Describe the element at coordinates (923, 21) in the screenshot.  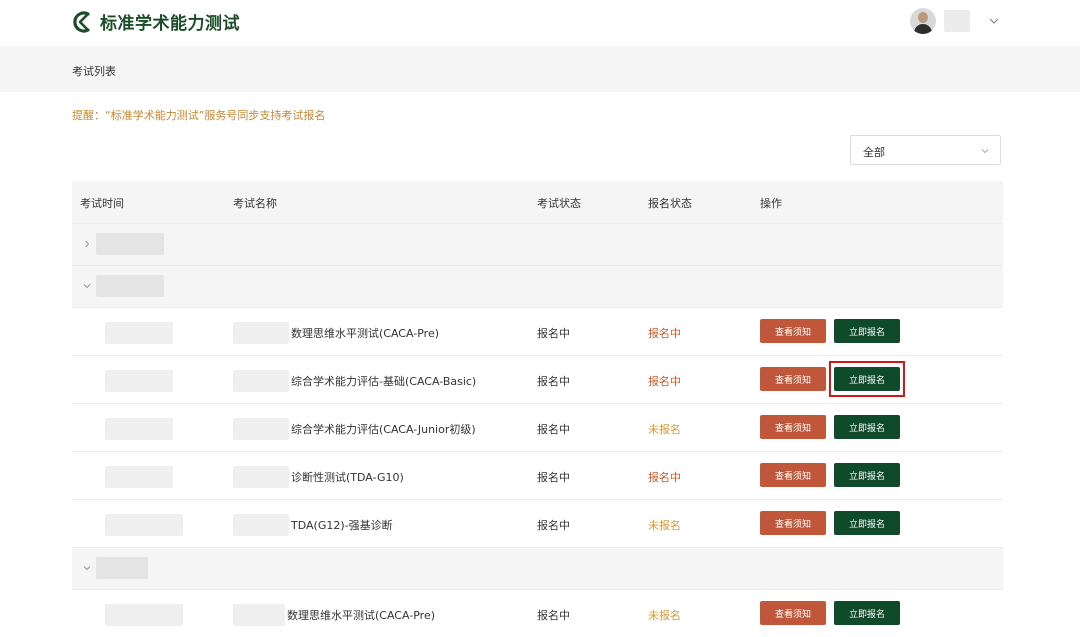
I see `avatar-icon` at that location.